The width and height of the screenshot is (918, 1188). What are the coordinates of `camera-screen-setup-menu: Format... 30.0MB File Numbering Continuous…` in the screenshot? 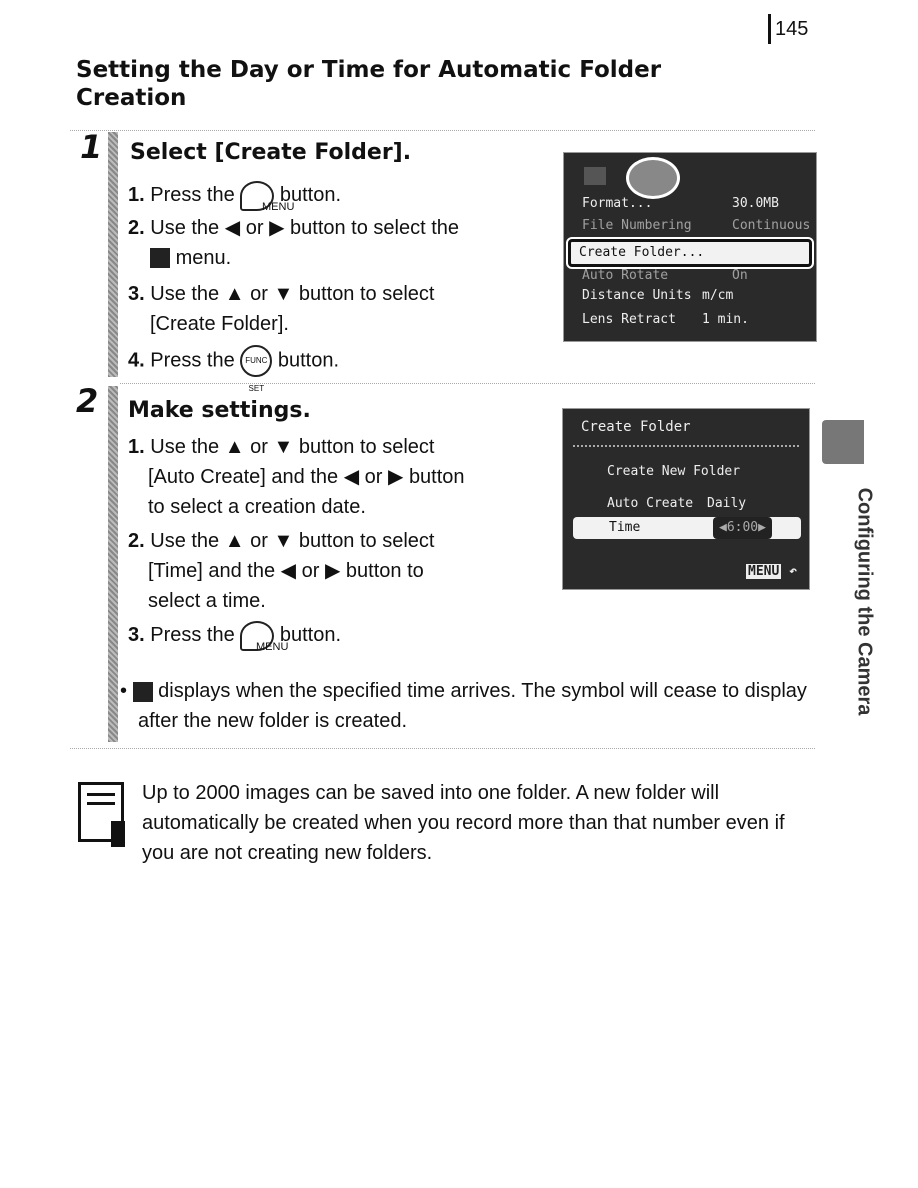 It's located at (690, 247).